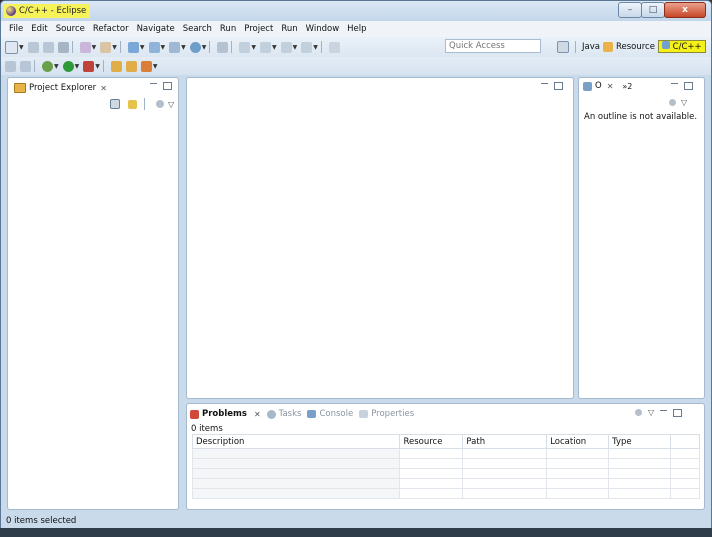 This screenshot has height=537, width=712. I want to click on search-icon, so click(146, 66).